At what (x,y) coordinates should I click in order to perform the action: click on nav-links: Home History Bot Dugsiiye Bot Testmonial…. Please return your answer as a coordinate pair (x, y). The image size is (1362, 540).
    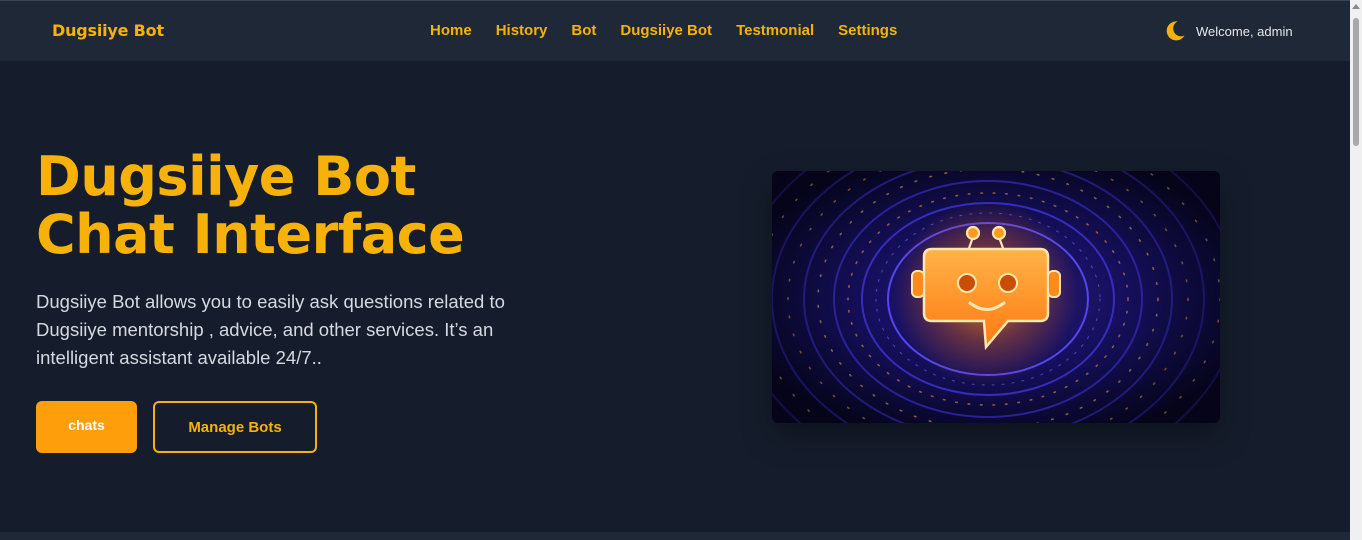
    Looking at the image, I should click on (663, 30).